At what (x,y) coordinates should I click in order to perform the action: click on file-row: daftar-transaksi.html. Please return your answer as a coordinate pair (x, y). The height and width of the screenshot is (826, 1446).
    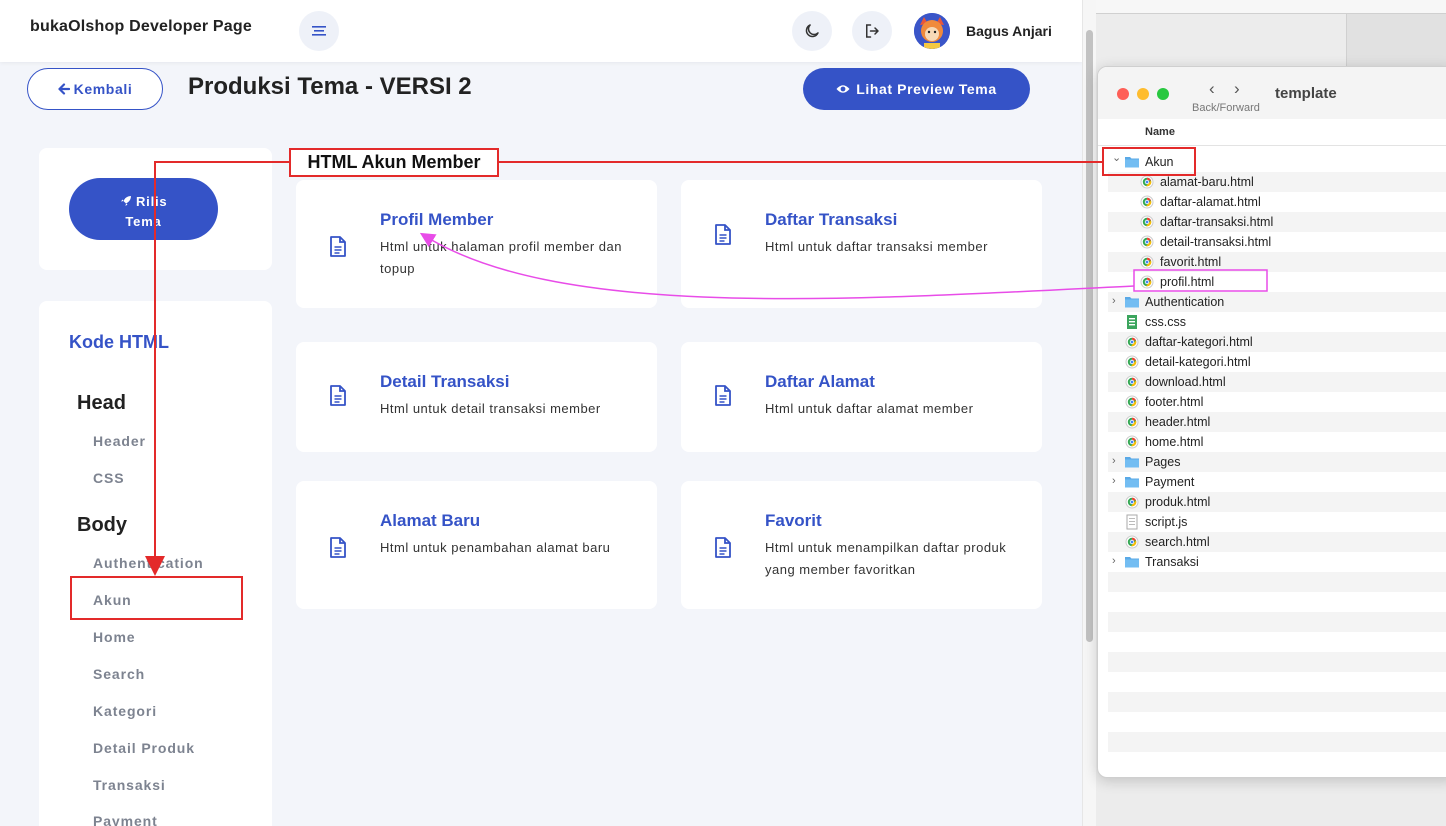
    Looking at the image, I should click on (1277, 222).